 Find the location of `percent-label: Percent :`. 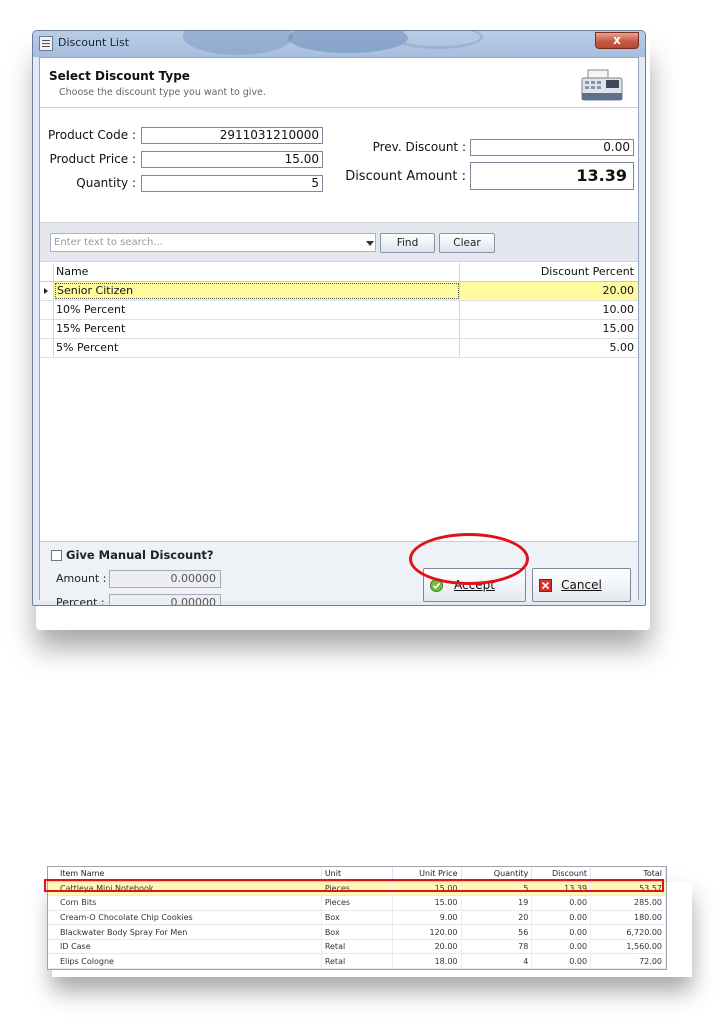

percent-label: Percent : is located at coordinates (80, 601).